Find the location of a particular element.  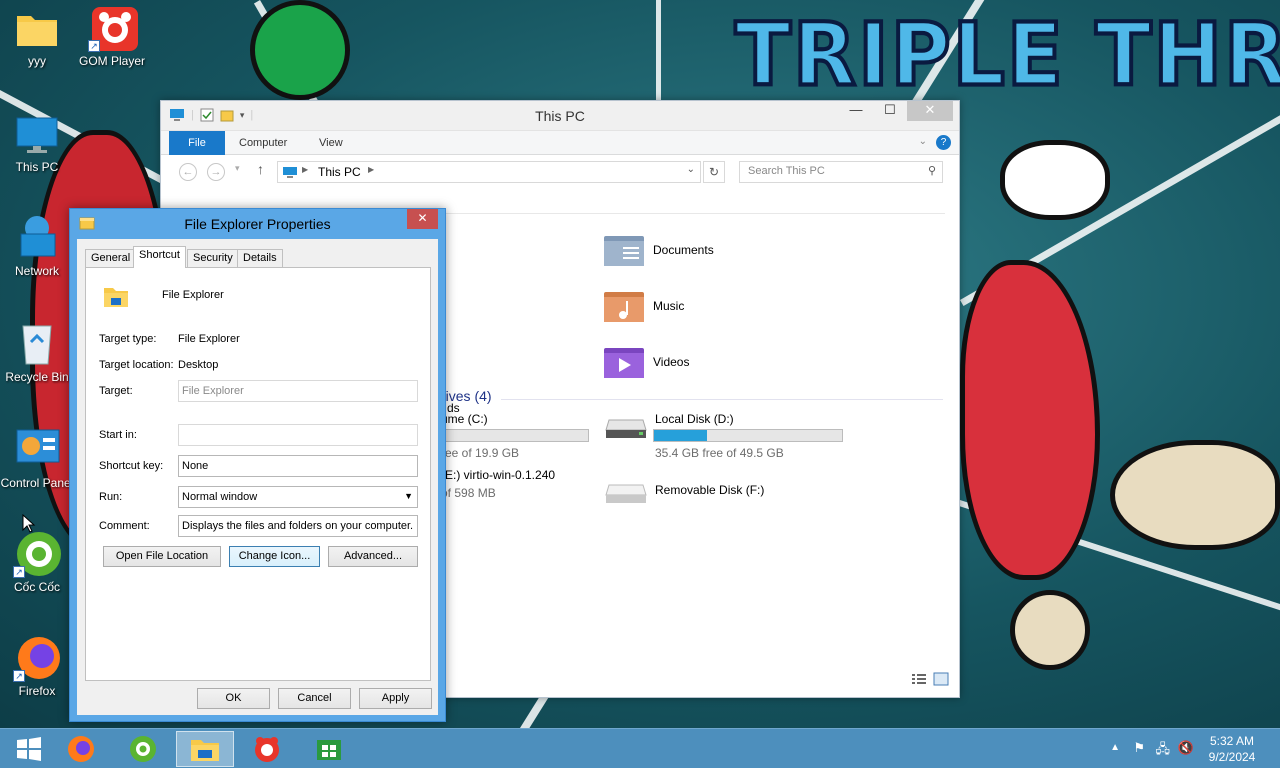

firefox-icon: ↗ is located at coordinates (36, 658).